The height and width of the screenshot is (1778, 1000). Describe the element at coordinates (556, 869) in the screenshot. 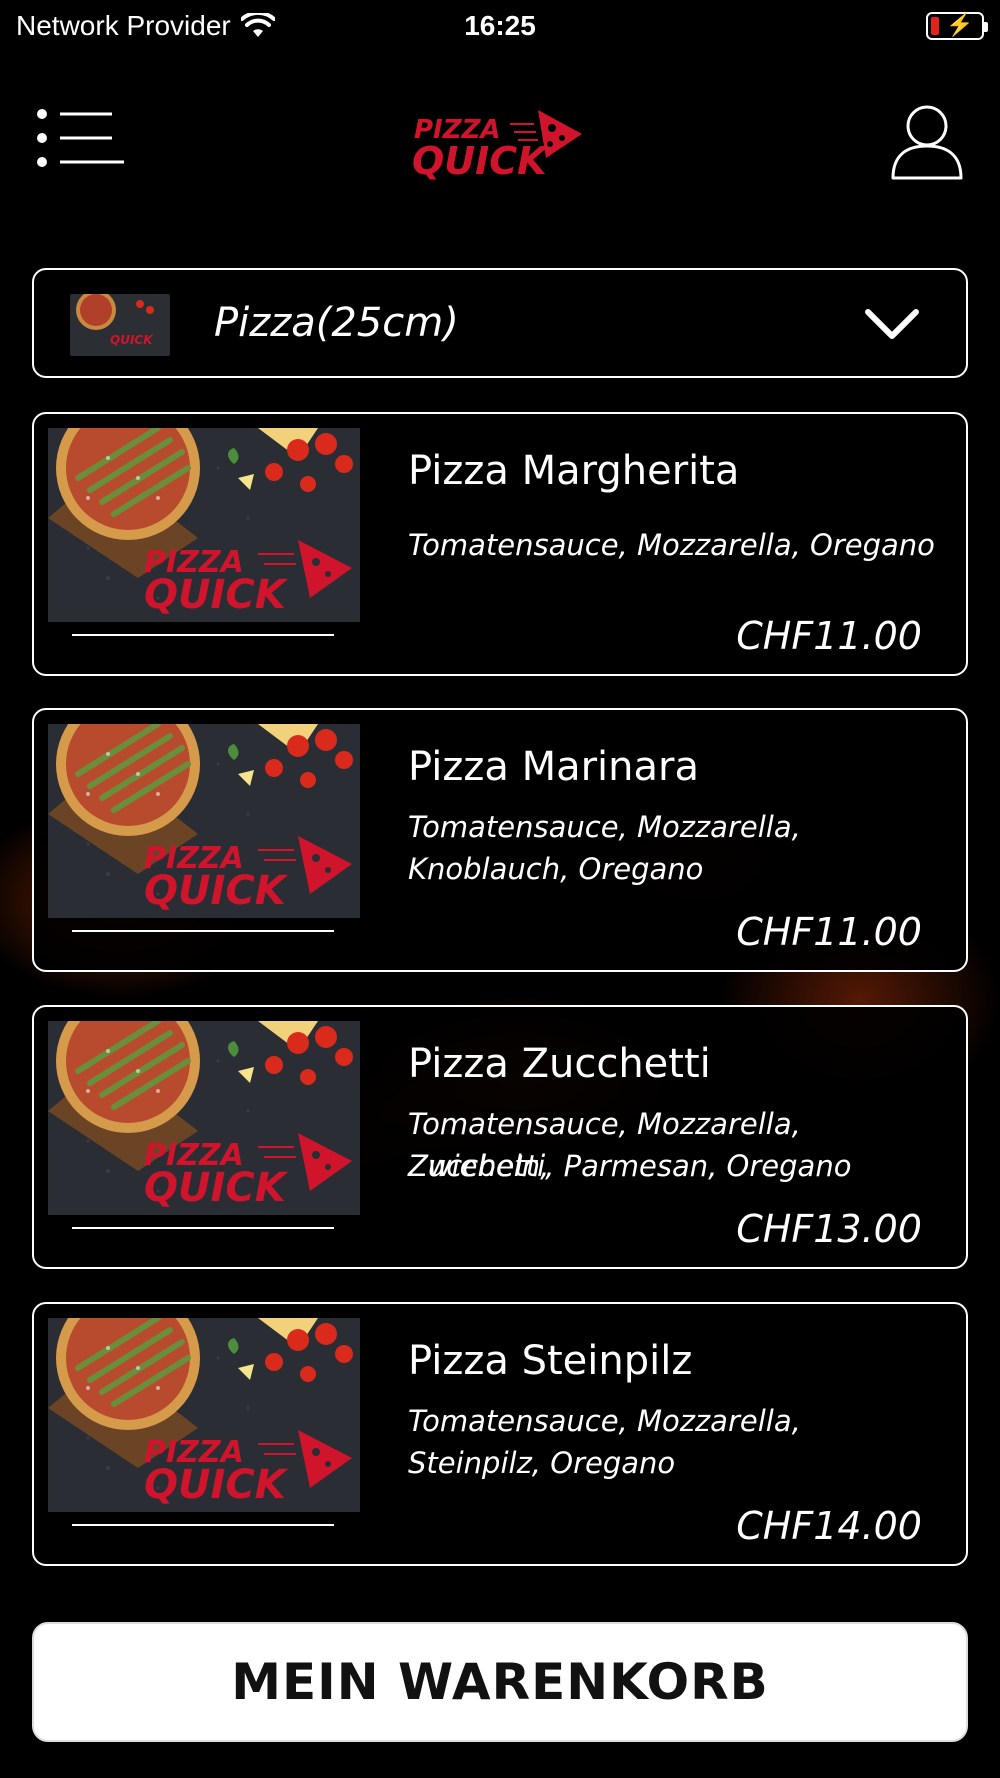

I see `product-description-line-2: Knoblauch, Oregano` at that location.